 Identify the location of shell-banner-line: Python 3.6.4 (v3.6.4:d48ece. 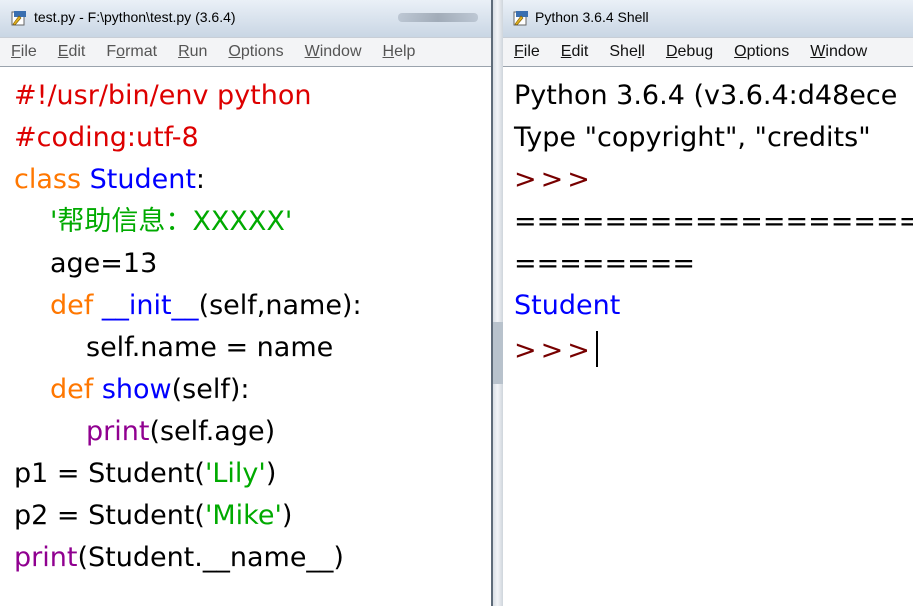
(706, 95).